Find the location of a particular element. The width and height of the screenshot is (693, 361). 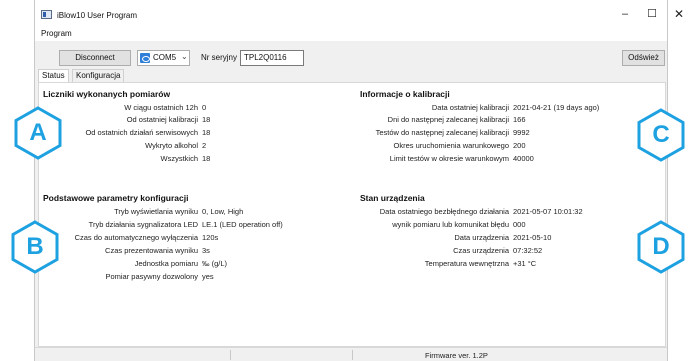

callout-a-badge: A is located at coordinates (38, 133).